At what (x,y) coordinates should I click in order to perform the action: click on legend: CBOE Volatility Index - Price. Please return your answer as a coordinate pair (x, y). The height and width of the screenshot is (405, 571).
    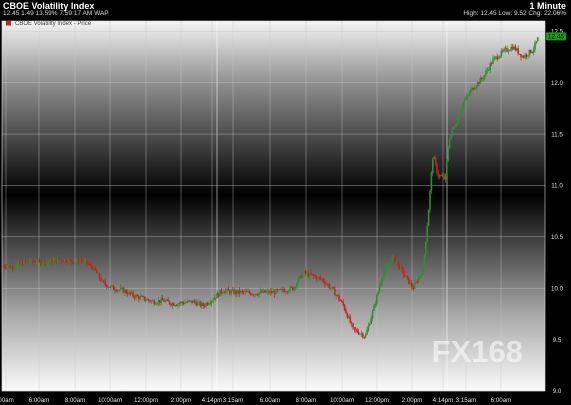
    Looking at the image, I should click on (49, 23).